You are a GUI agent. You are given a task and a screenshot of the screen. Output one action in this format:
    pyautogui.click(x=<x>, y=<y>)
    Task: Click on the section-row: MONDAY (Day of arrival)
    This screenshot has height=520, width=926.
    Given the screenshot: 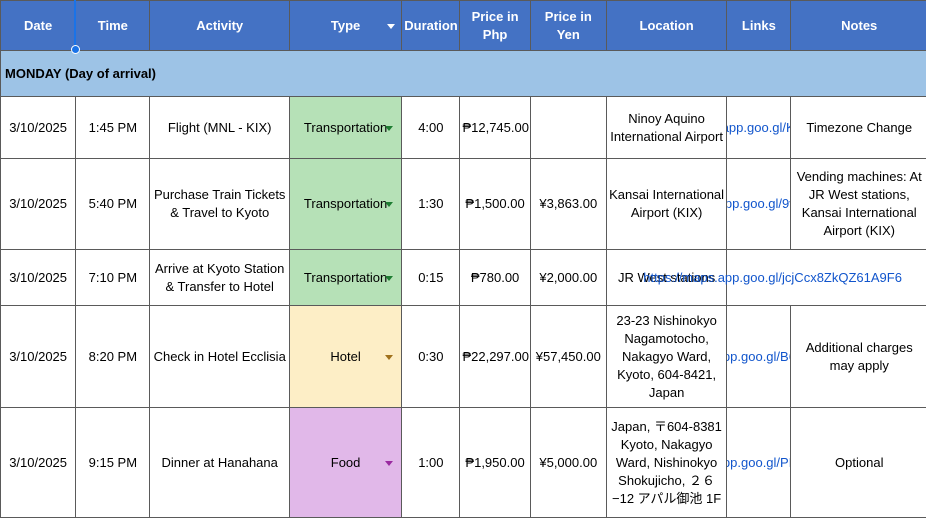 What is the action you would take?
    pyautogui.click(x=463, y=73)
    